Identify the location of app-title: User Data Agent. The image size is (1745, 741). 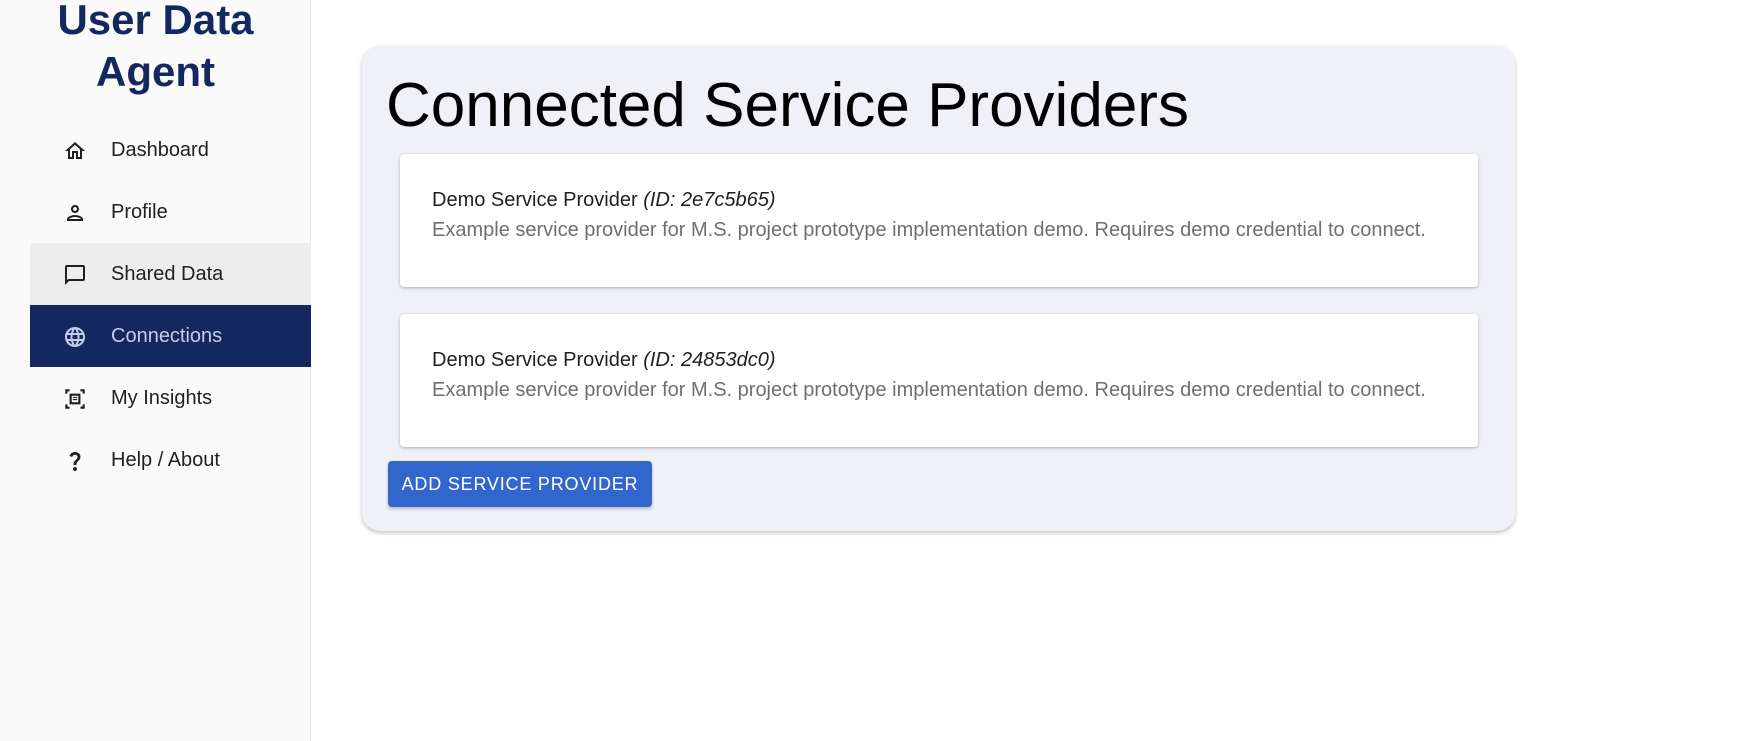
(155, 49).